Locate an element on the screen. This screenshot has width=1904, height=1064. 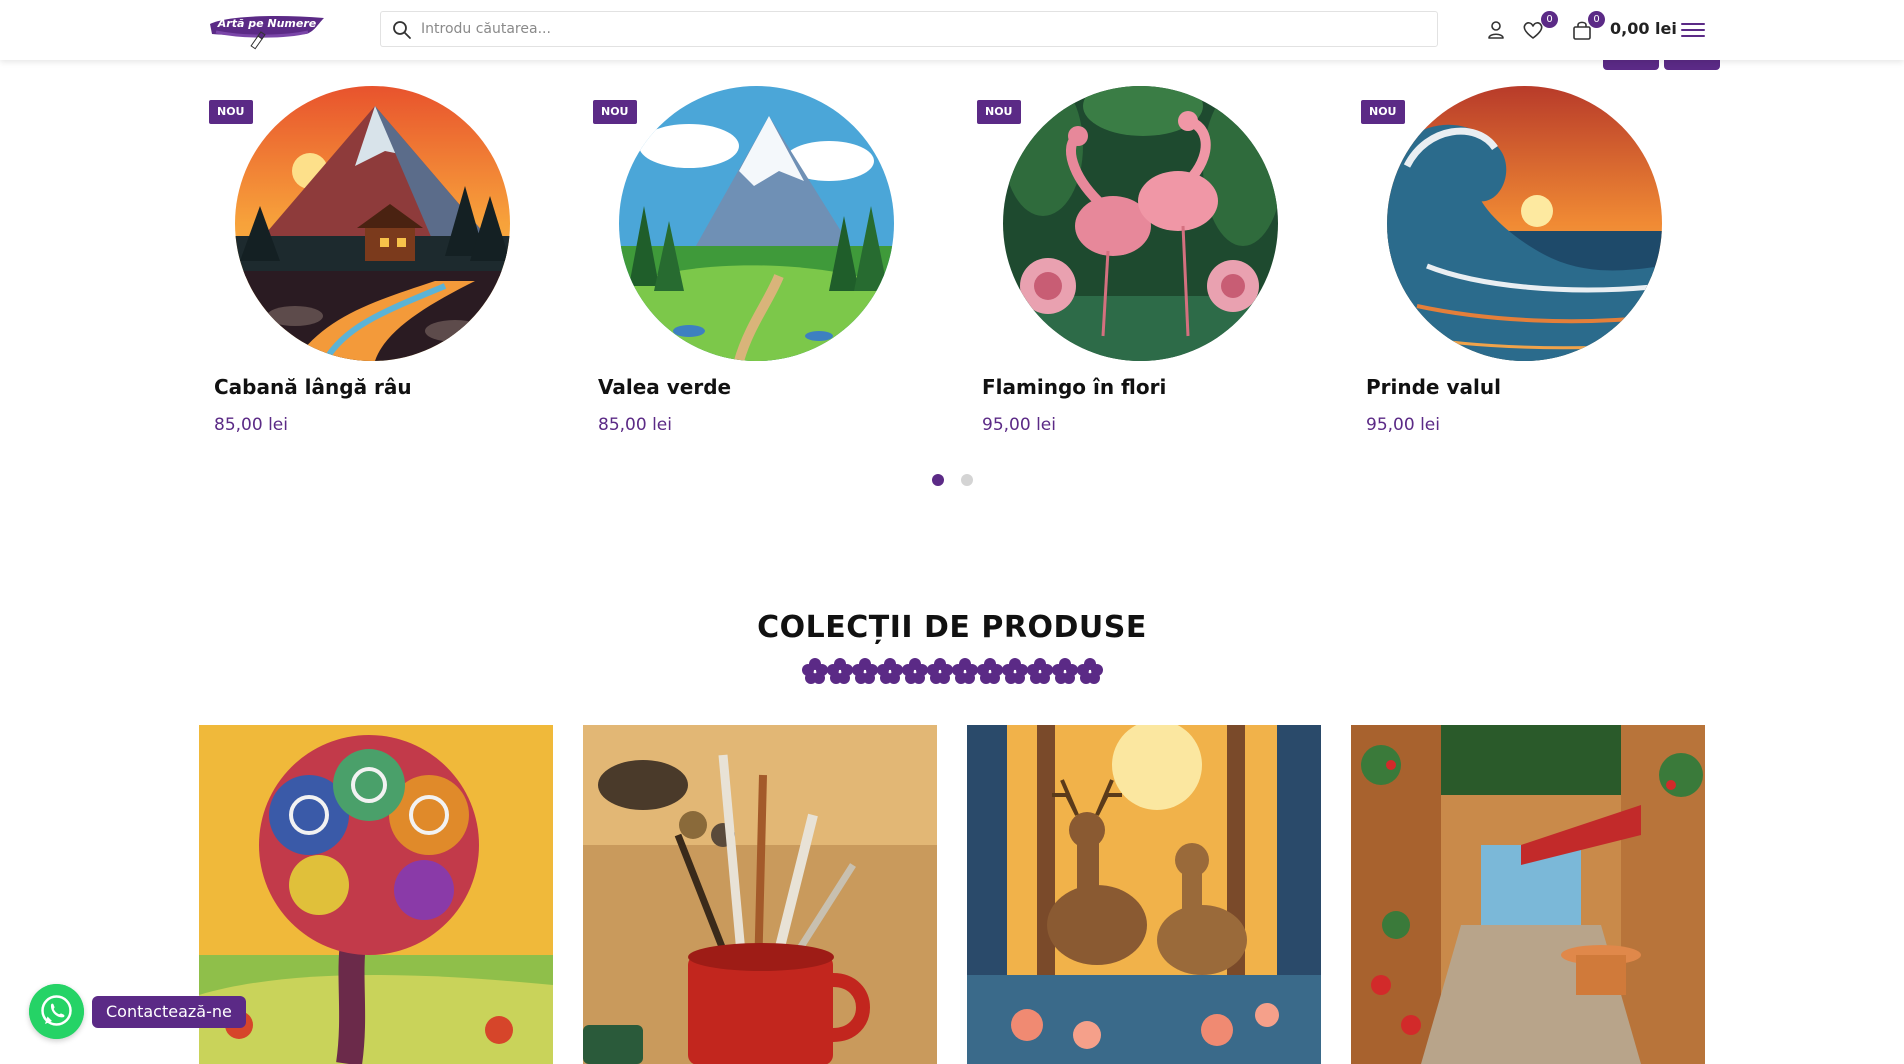
collection-image-deer-forest is located at coordinates (1144, 894).